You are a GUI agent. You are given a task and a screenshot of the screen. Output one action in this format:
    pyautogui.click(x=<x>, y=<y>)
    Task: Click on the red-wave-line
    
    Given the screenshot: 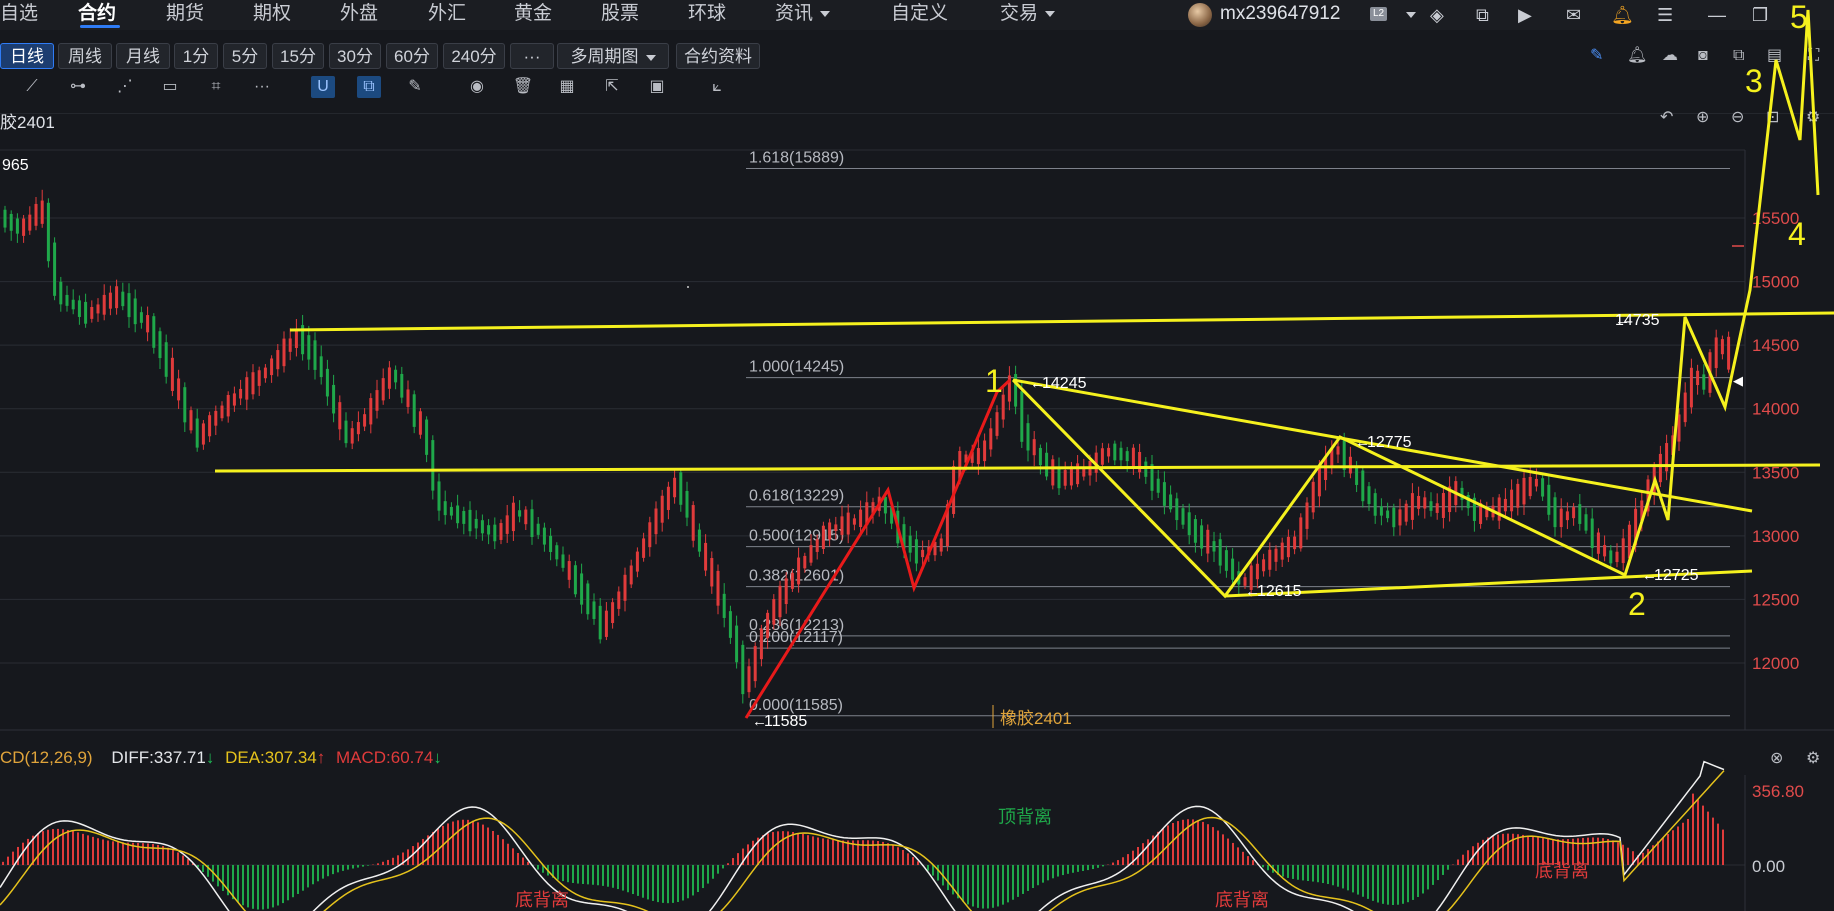 What is the action you would take?
    pyautogui.click(x=878, y=548)
    